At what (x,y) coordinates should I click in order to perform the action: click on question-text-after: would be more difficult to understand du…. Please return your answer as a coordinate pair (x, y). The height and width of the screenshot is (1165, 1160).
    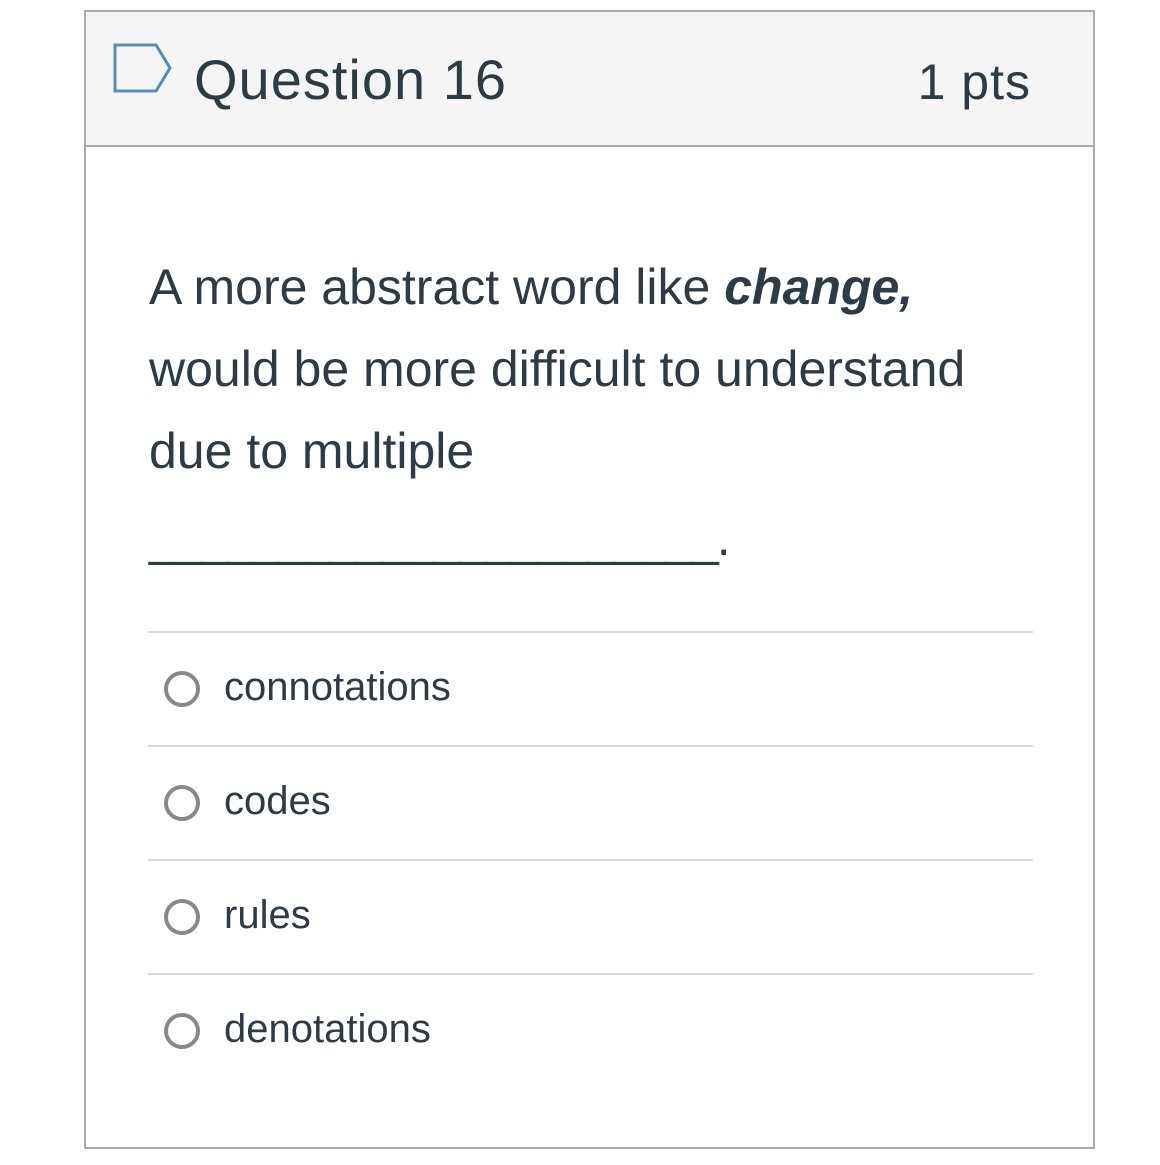
    Looking at the image, I should click on (557, 410).